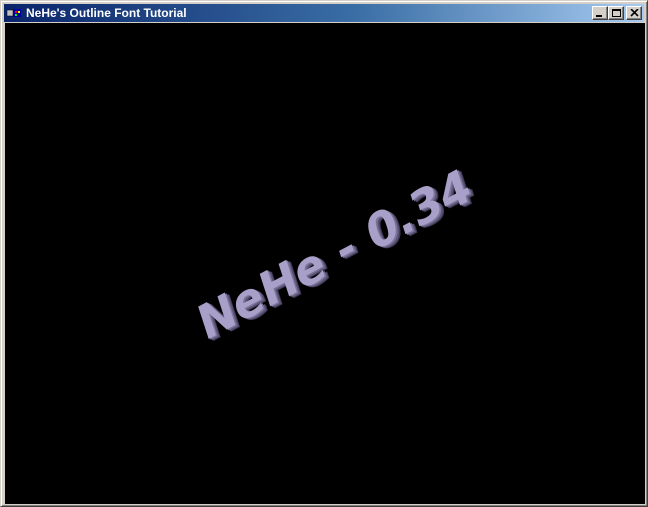 The image size is (648, 507). Describe the element at coordinates (324, 13) in the screenshot. I see `title-bar: NeHe's Outline Font Tutorial` at that location.